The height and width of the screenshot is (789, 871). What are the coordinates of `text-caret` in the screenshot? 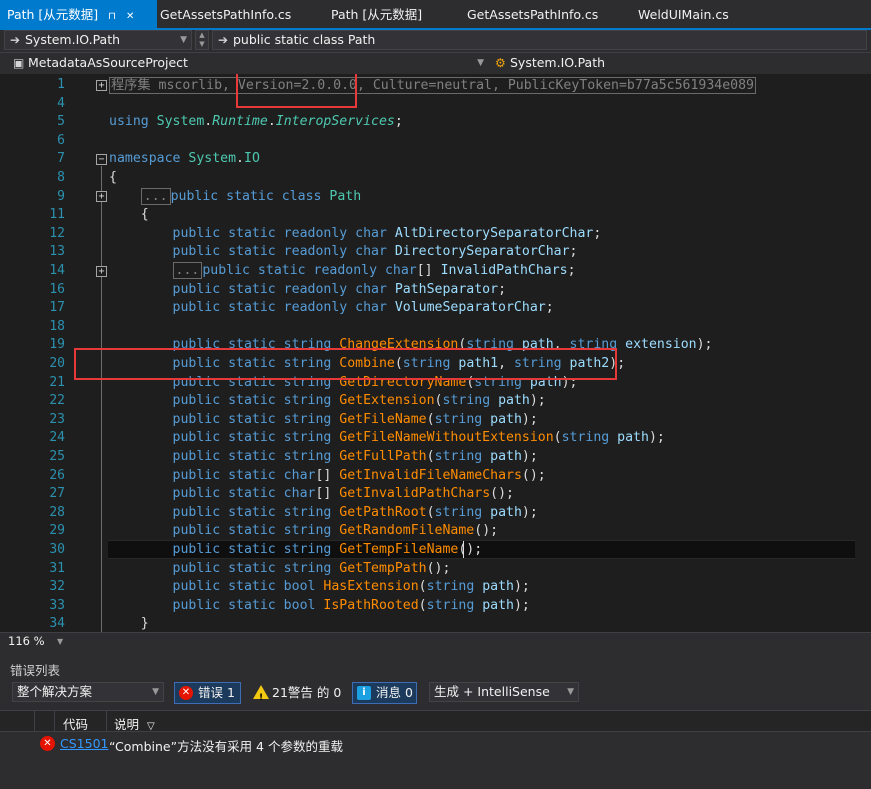 It's located at (463, 549).